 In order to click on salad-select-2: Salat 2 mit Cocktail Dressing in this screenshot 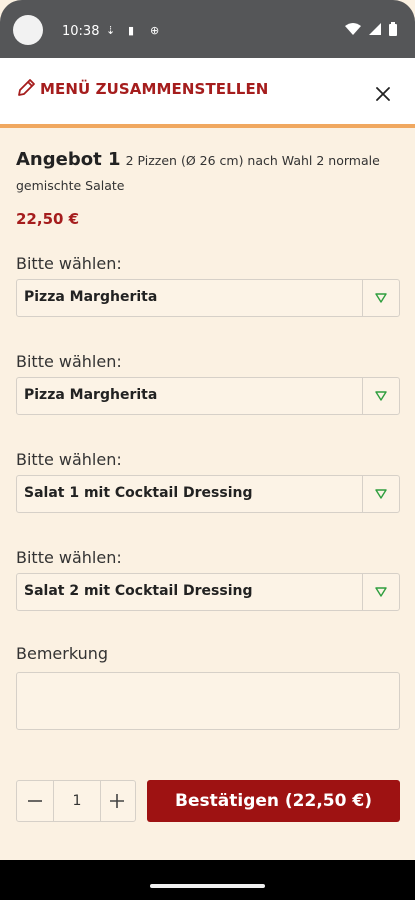, I will do `click(208, 592)`.